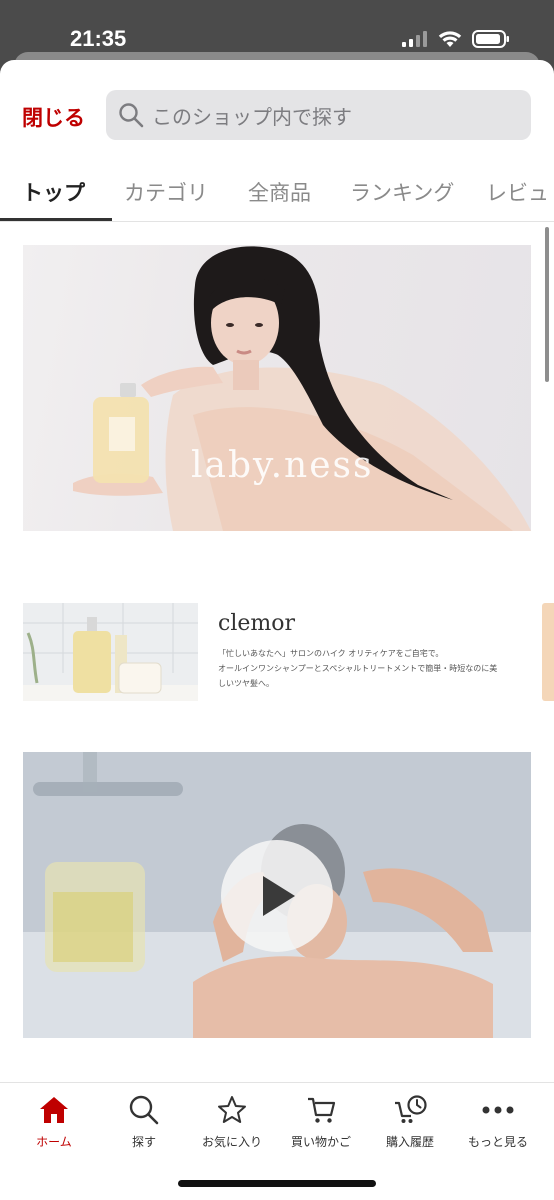  Describe the element at coordinates (547, 304) in the screenshot. I see `scrollbar` at that location.